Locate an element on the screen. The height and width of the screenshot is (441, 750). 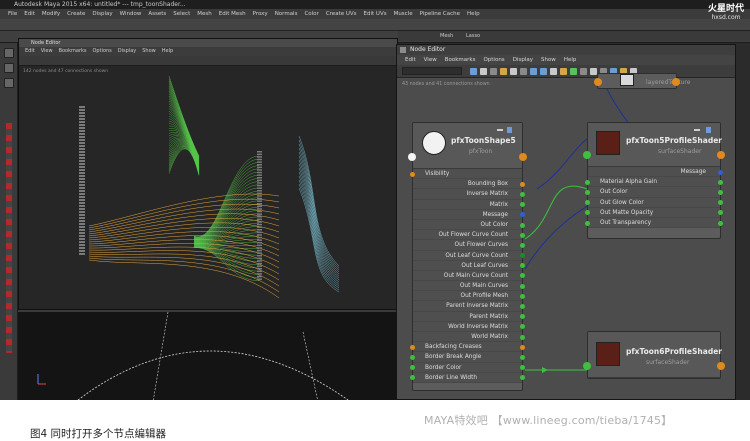
maya-menu-modify: Modify is located at coordinates (51, 14).